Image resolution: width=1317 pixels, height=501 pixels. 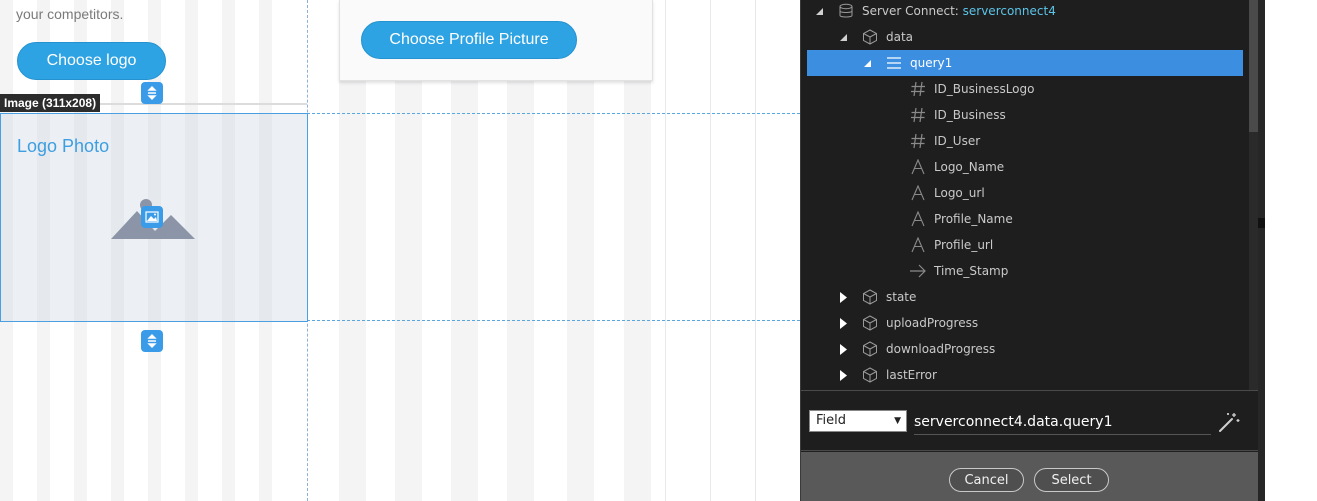 What do you see at coordinates (1023, 349) in the screenshot?
I see `tree-item-downloadprogress: downloadProgress` at bounding box center [1023, 349].